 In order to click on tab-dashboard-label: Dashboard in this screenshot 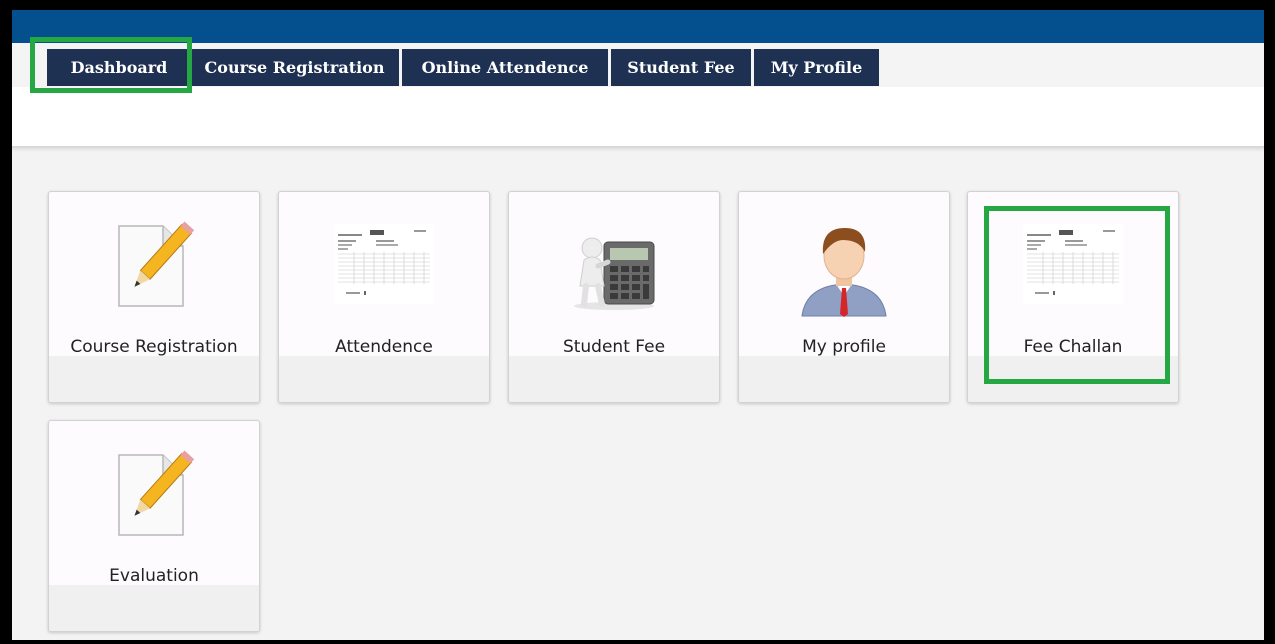, I will do `click(119, 67)`.